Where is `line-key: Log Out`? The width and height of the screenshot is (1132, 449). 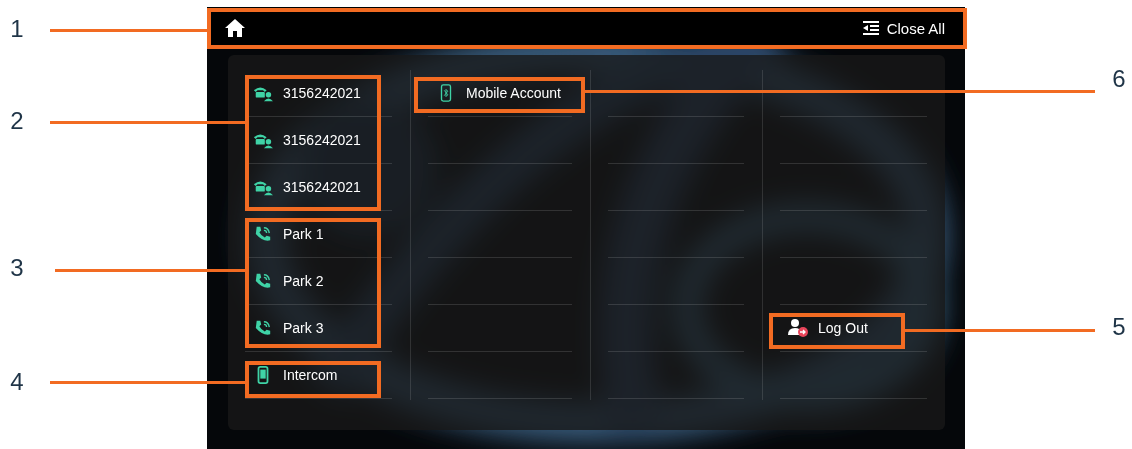
line-key: Log Out is located at coordinates (827, 328).